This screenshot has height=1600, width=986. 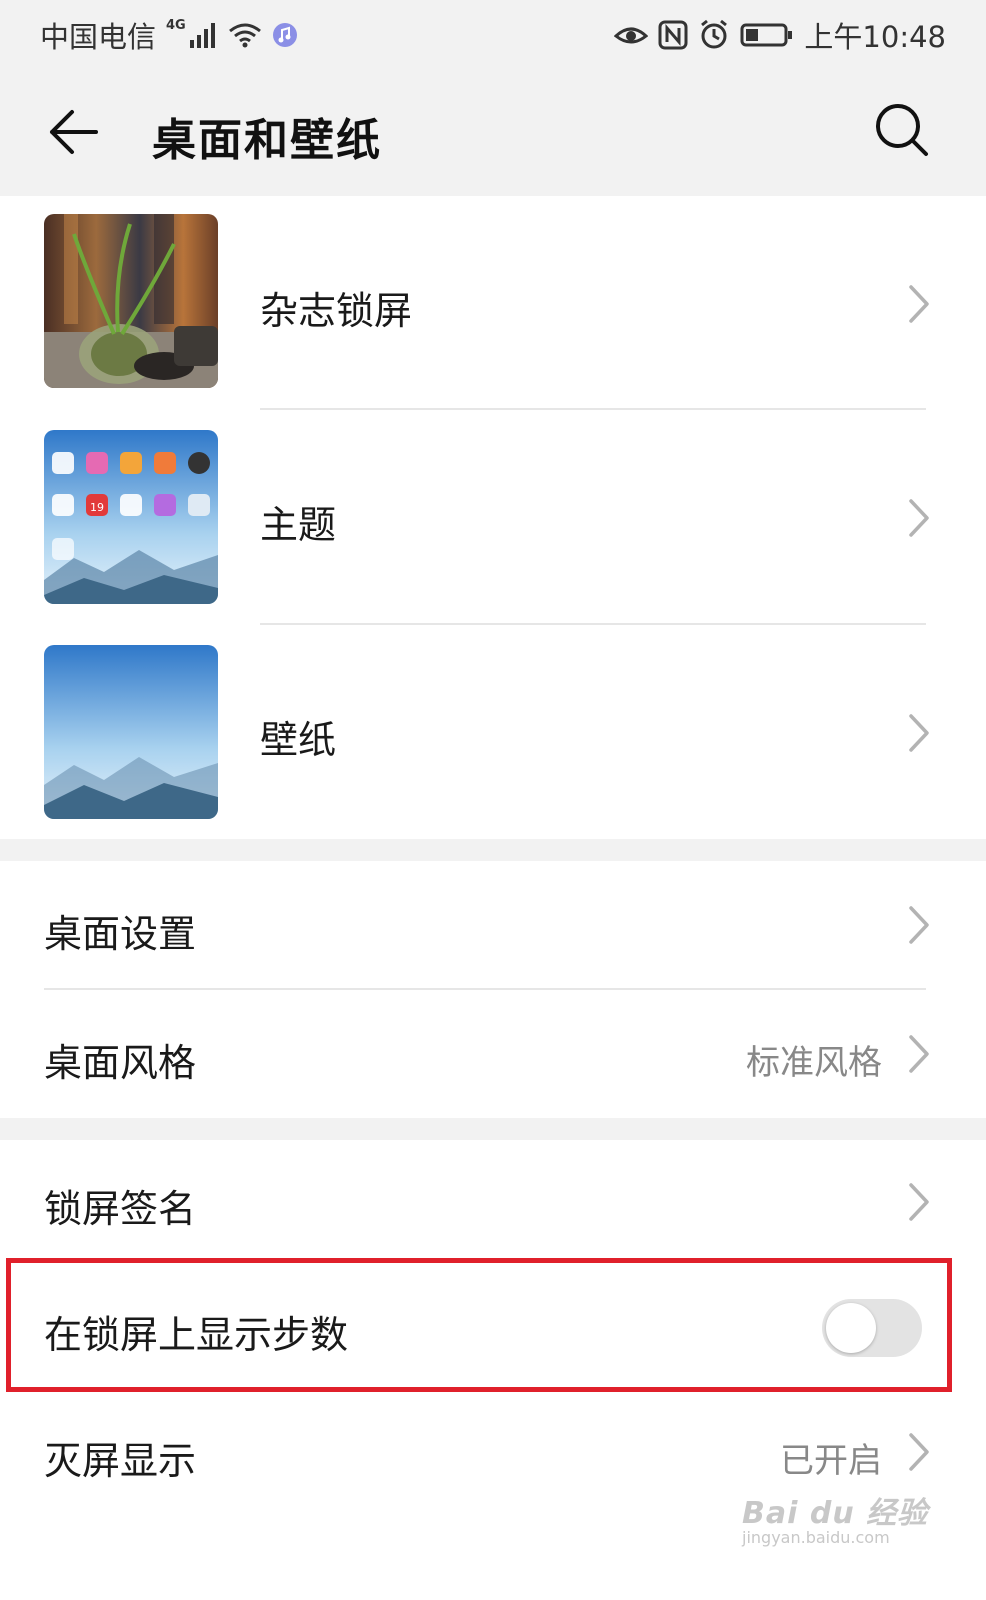 I want to click on back-arrow-icon, so click(x=74, y=132).